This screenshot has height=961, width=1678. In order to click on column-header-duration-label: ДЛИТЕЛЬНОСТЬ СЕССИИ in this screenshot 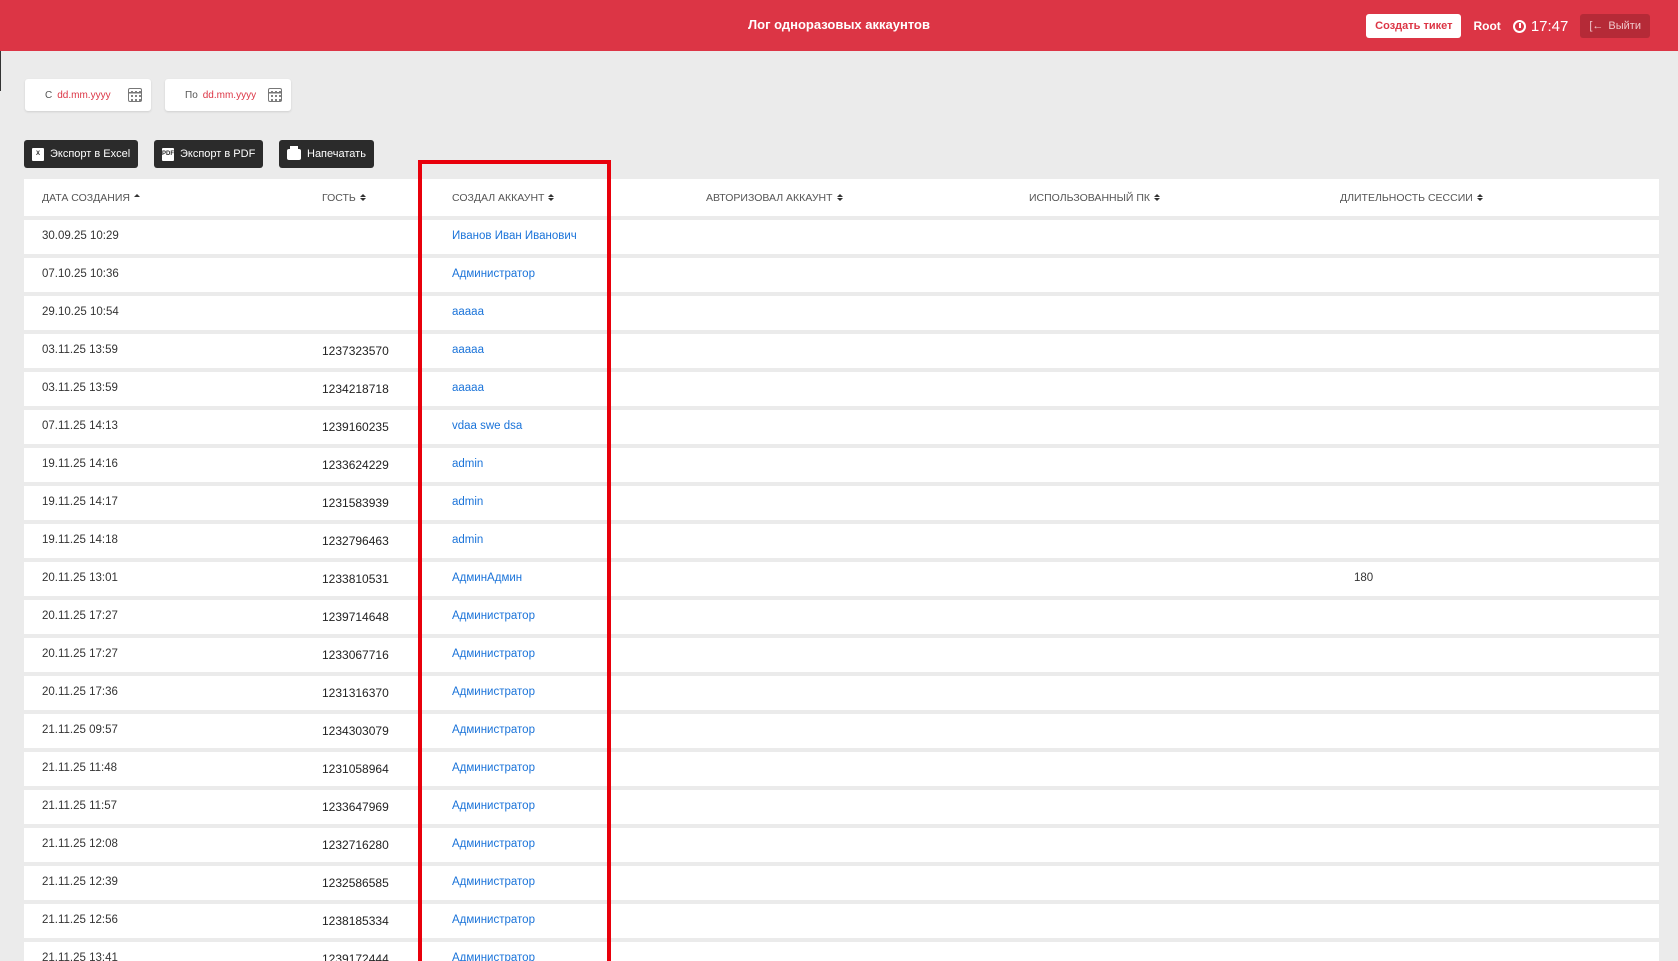, I will do `click(1406, 197)`.